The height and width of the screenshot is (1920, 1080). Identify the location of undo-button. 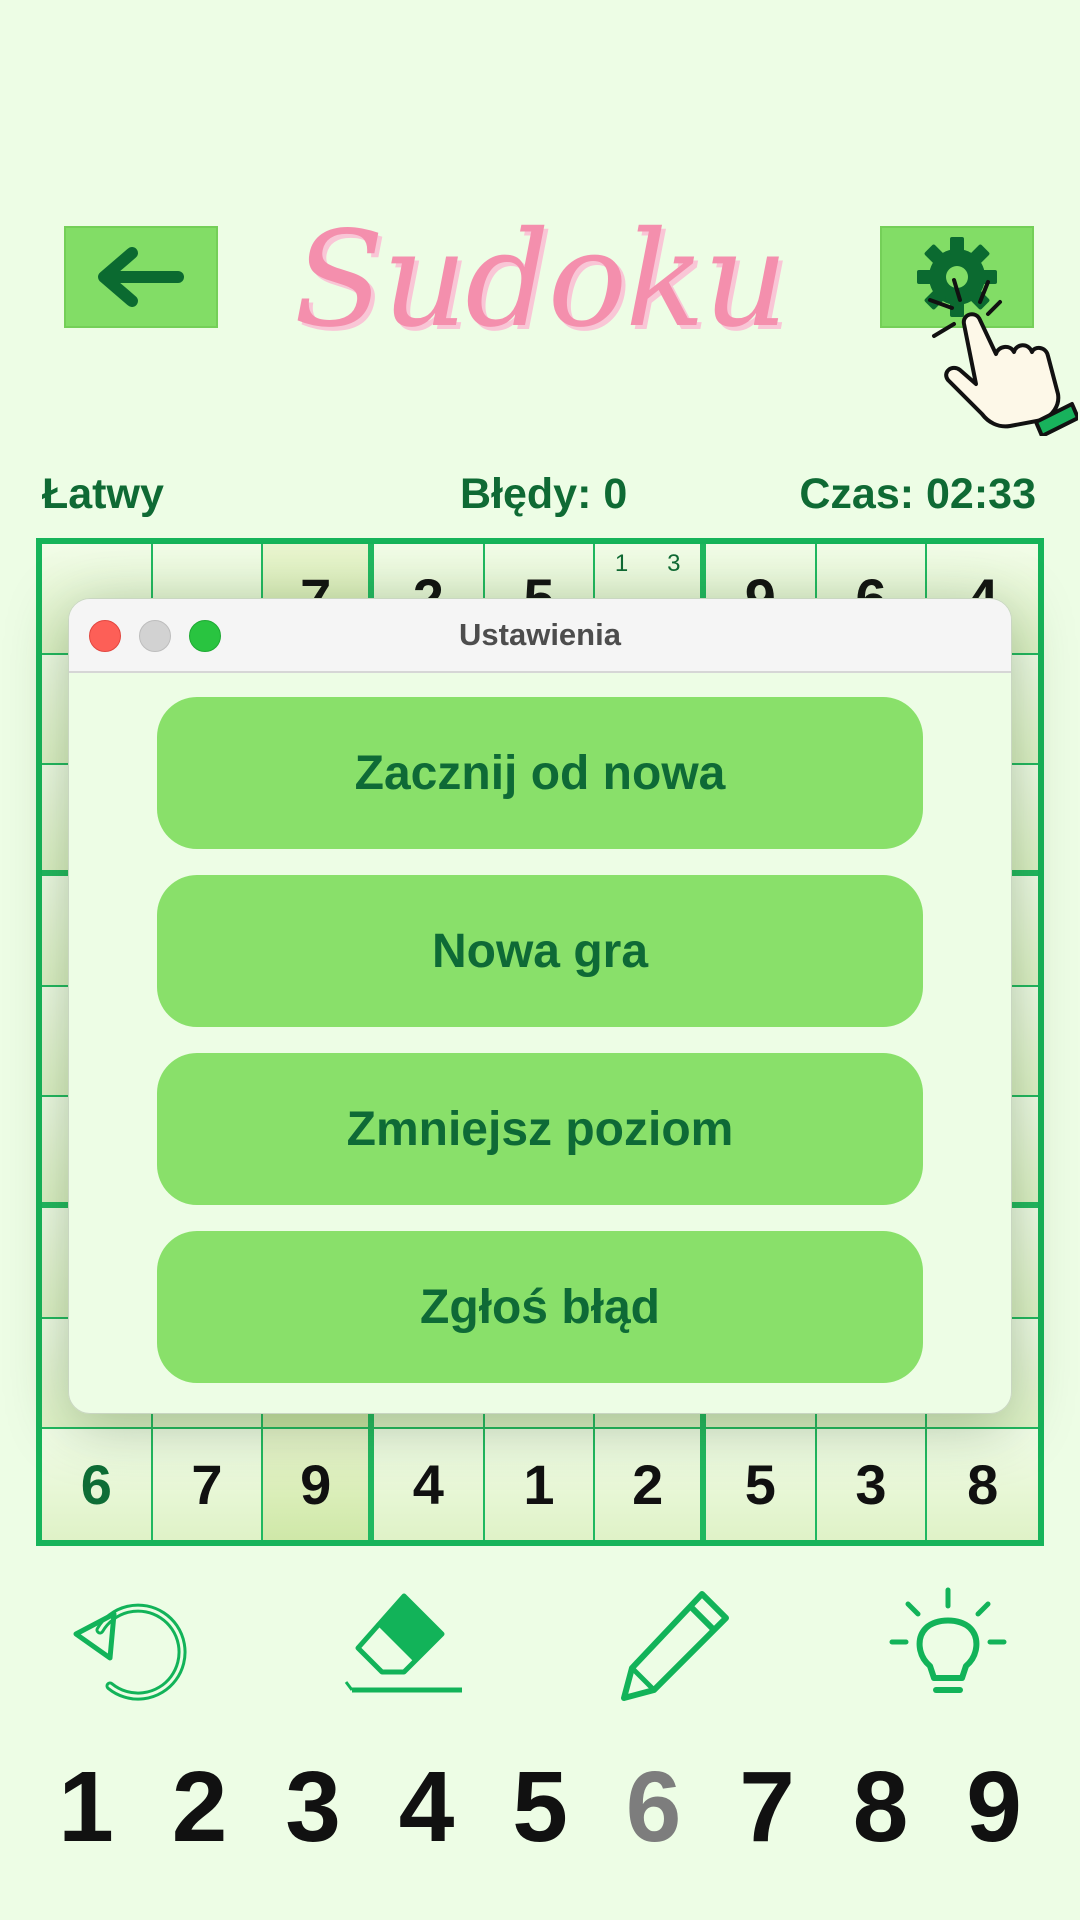
(130, 1646).